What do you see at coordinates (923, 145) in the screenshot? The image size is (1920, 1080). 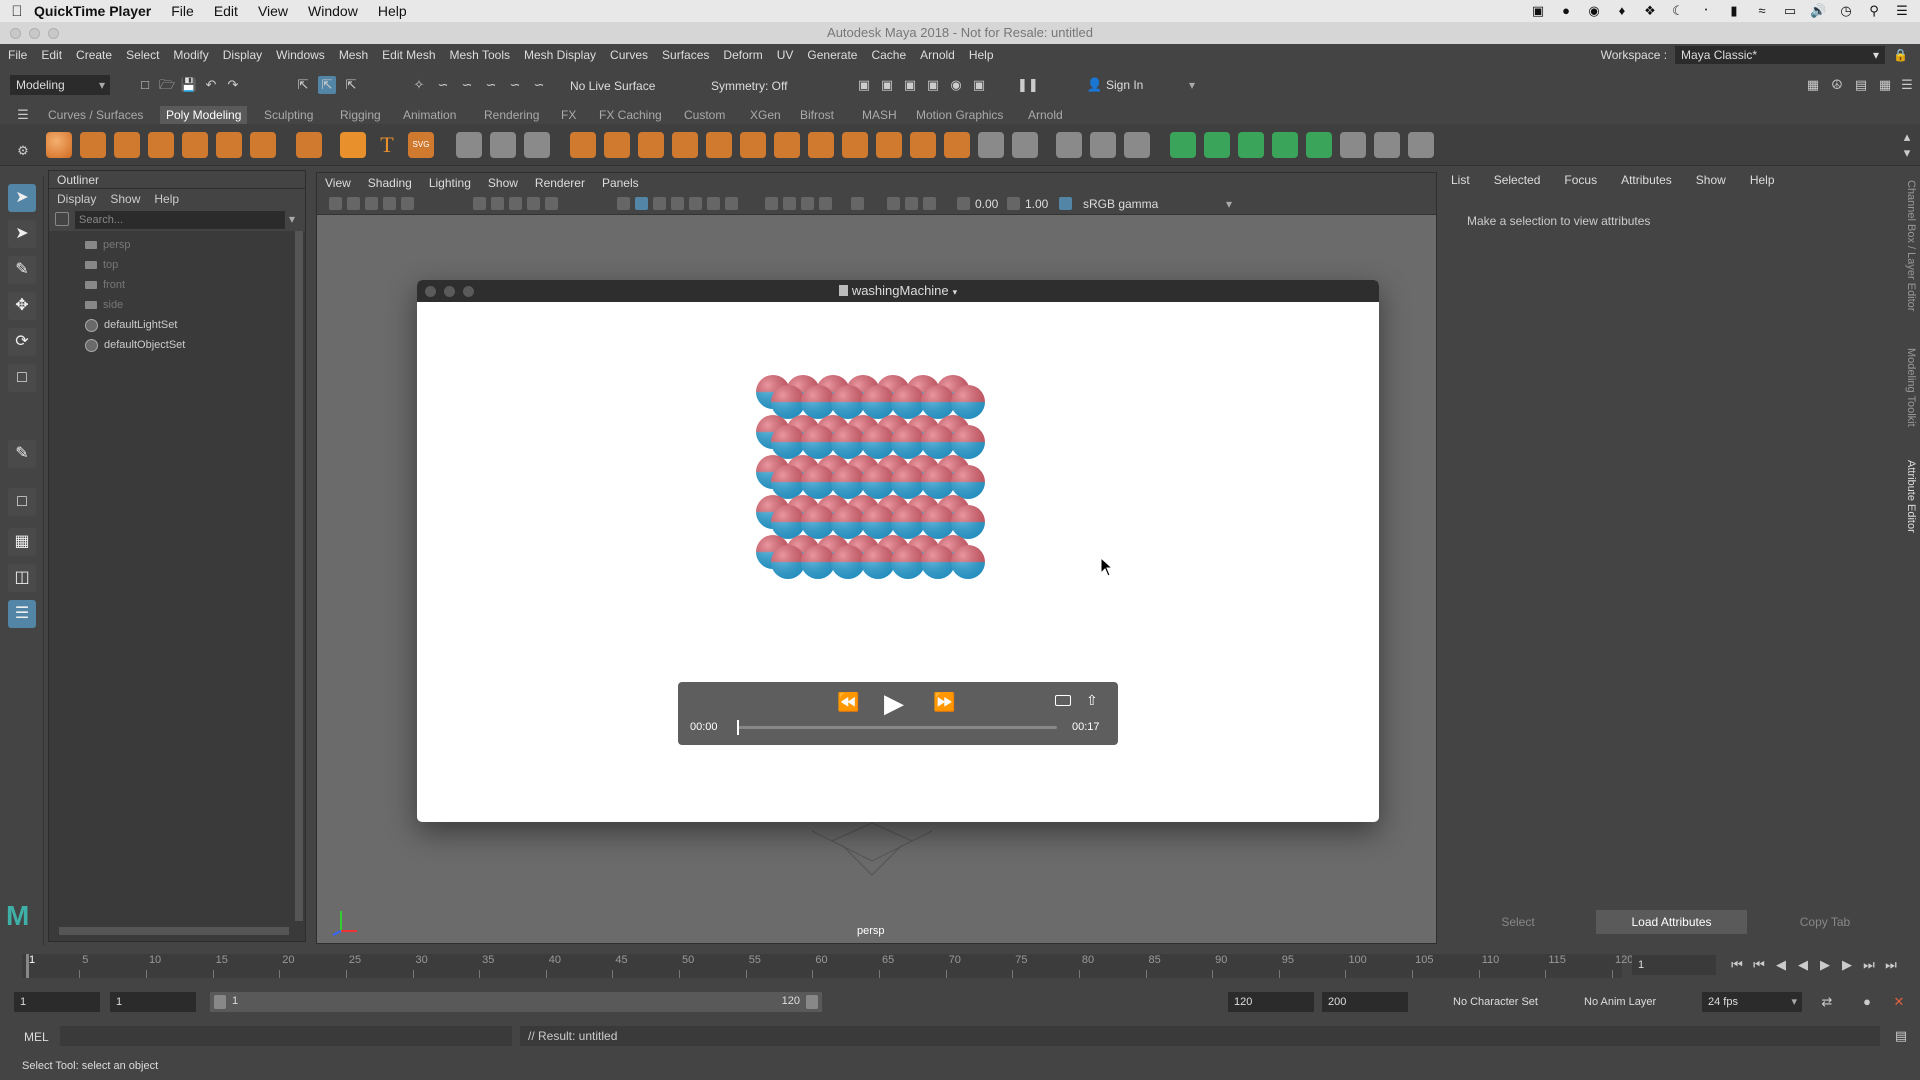 I see `quad-draw-icon` at bounding box center [923, 145].